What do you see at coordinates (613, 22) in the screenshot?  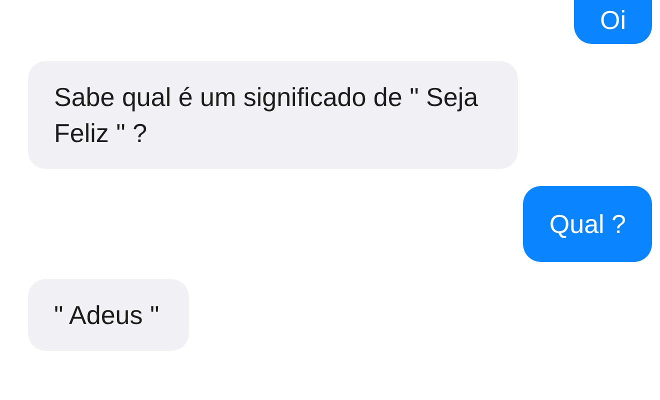 I see `message-bubble: Oi` at bounding box center [613, 22].